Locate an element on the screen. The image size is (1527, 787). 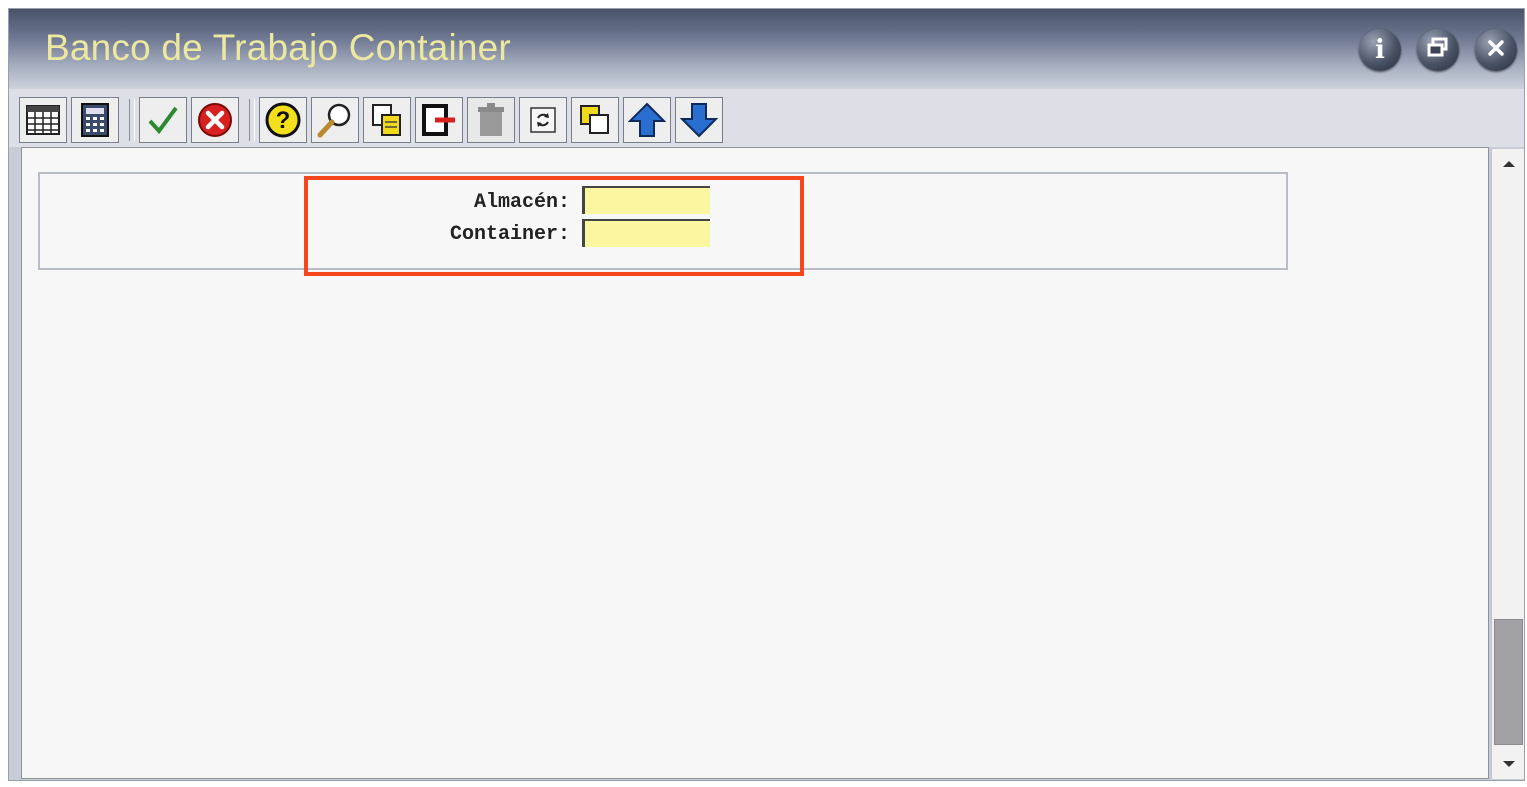
cancel-icon is located at coordinates (215, 120).